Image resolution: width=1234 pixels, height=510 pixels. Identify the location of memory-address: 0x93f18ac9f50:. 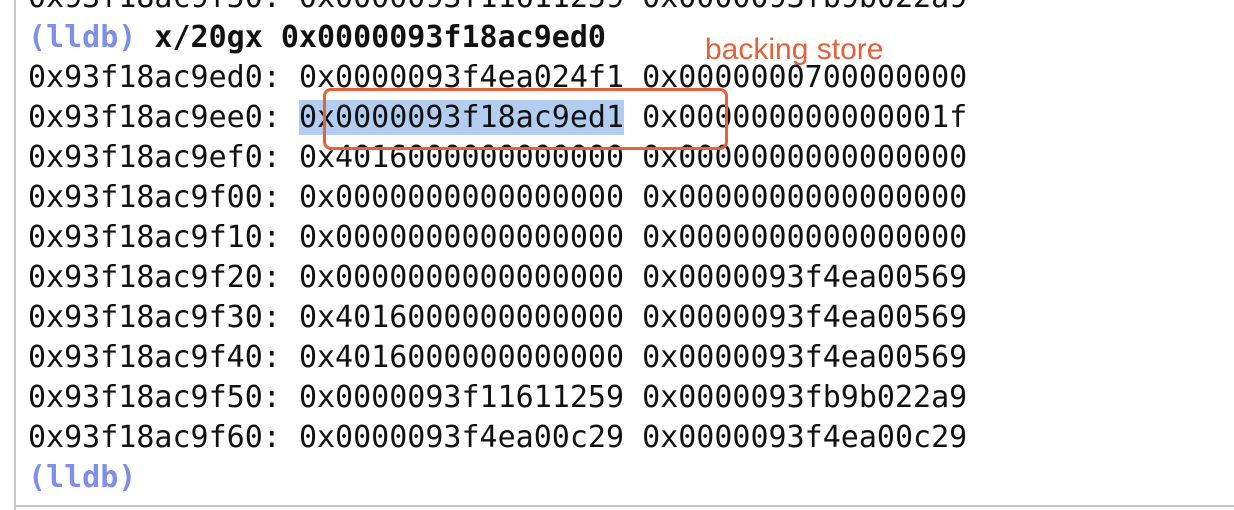
(154, 397).